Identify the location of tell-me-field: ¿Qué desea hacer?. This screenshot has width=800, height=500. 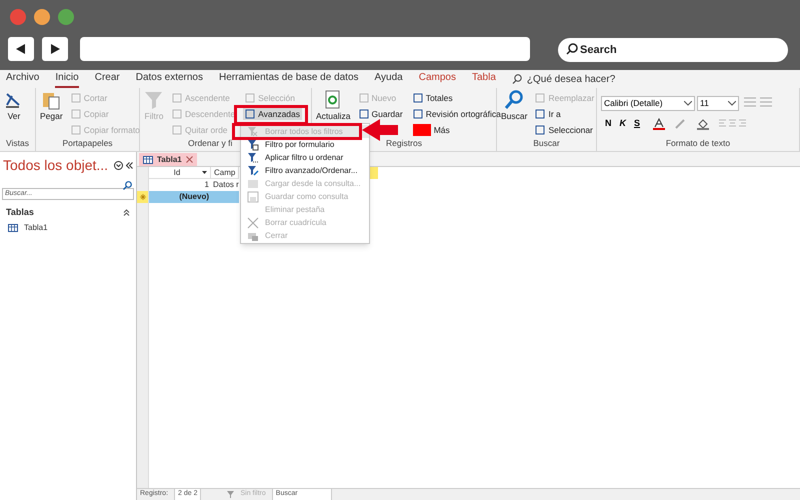
(571, 79).